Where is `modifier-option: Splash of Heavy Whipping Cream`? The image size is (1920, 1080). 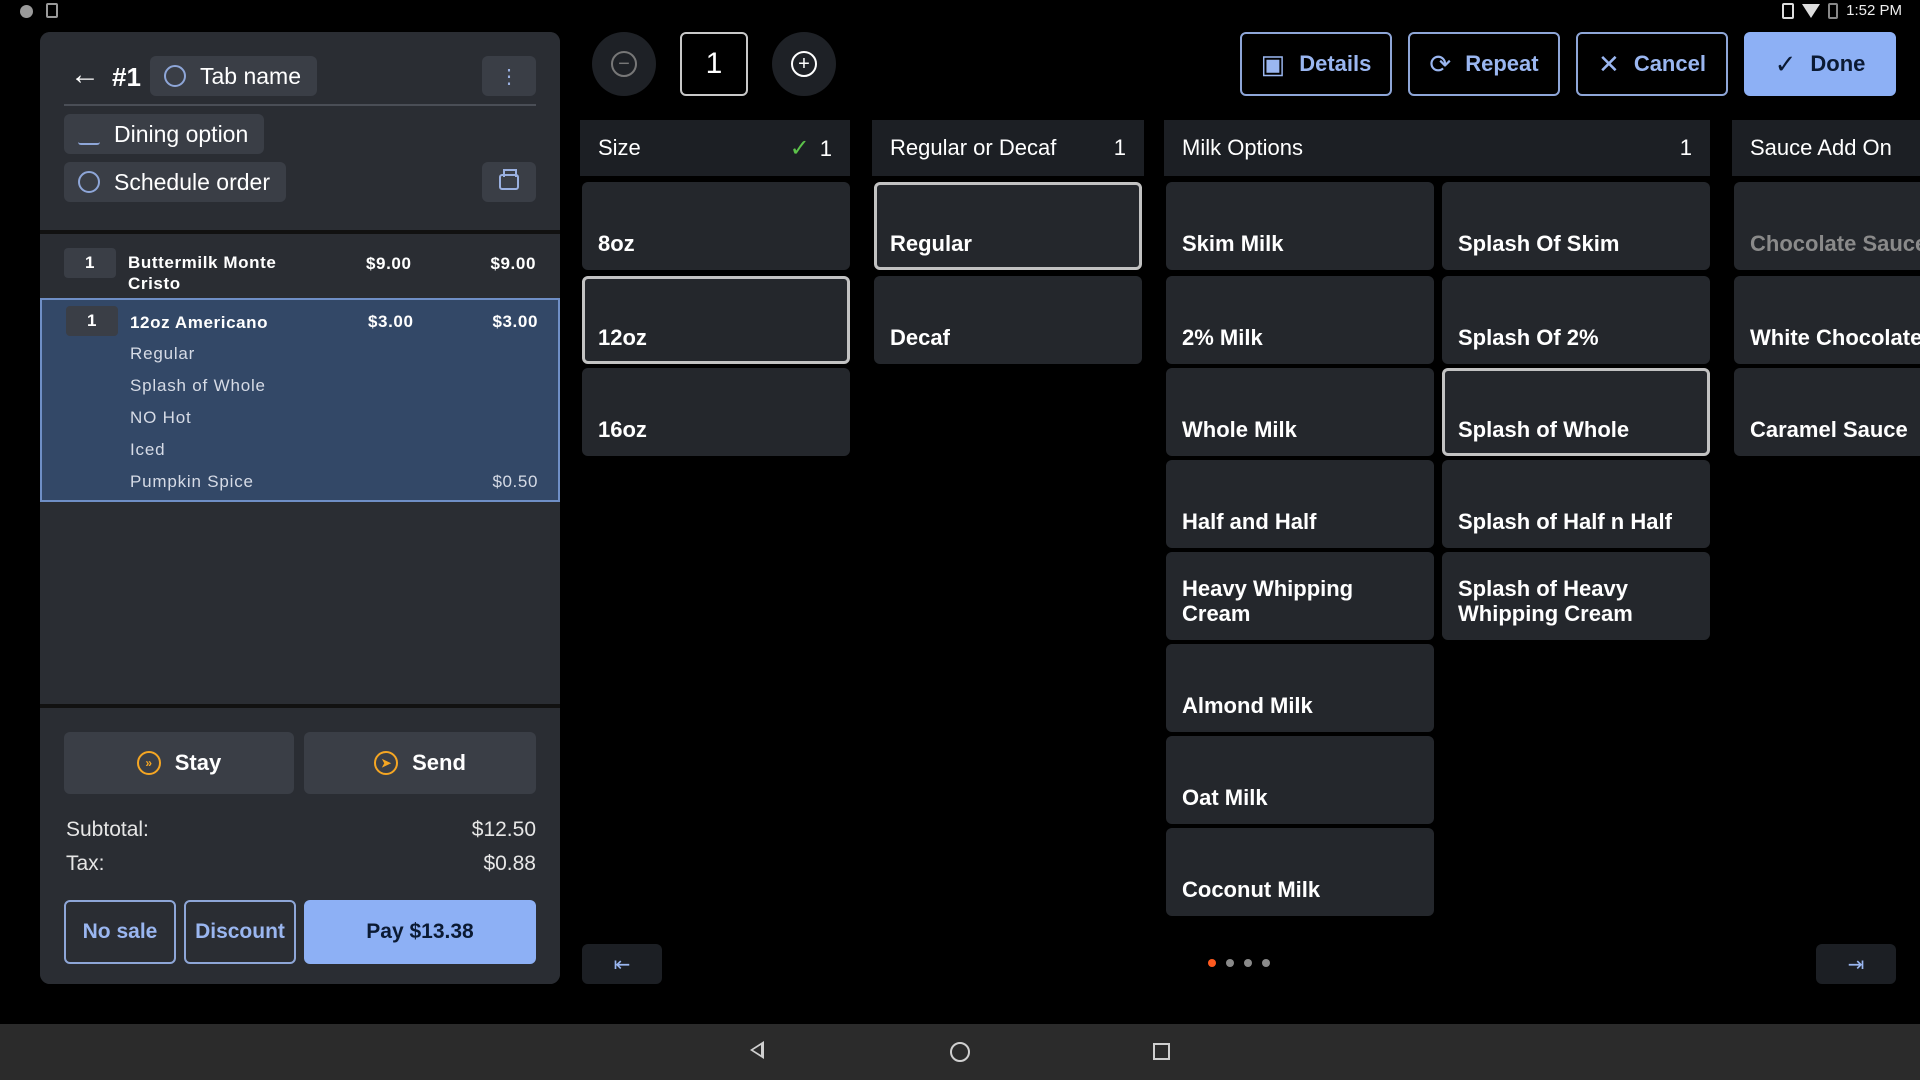
modifier-option: Splash of Heavy Whipping Cream is located at coordinates (1576, 596).